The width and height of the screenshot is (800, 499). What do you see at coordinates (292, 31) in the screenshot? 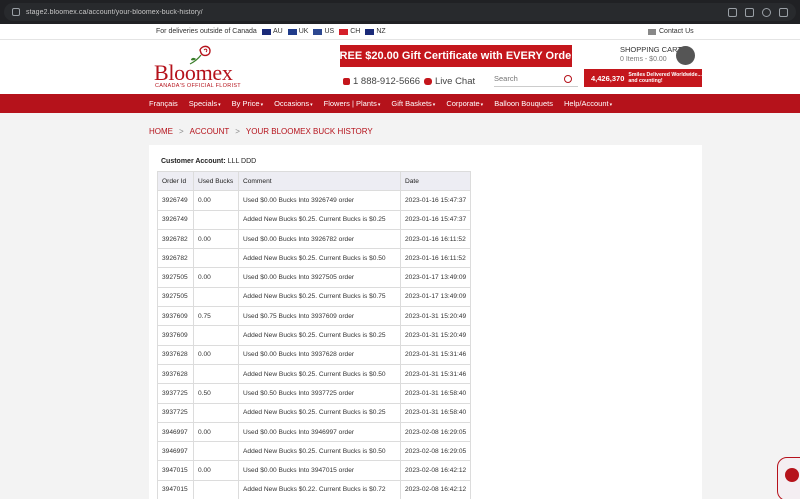
I see `flag-uk-icon` at bounding box center [292, 31].